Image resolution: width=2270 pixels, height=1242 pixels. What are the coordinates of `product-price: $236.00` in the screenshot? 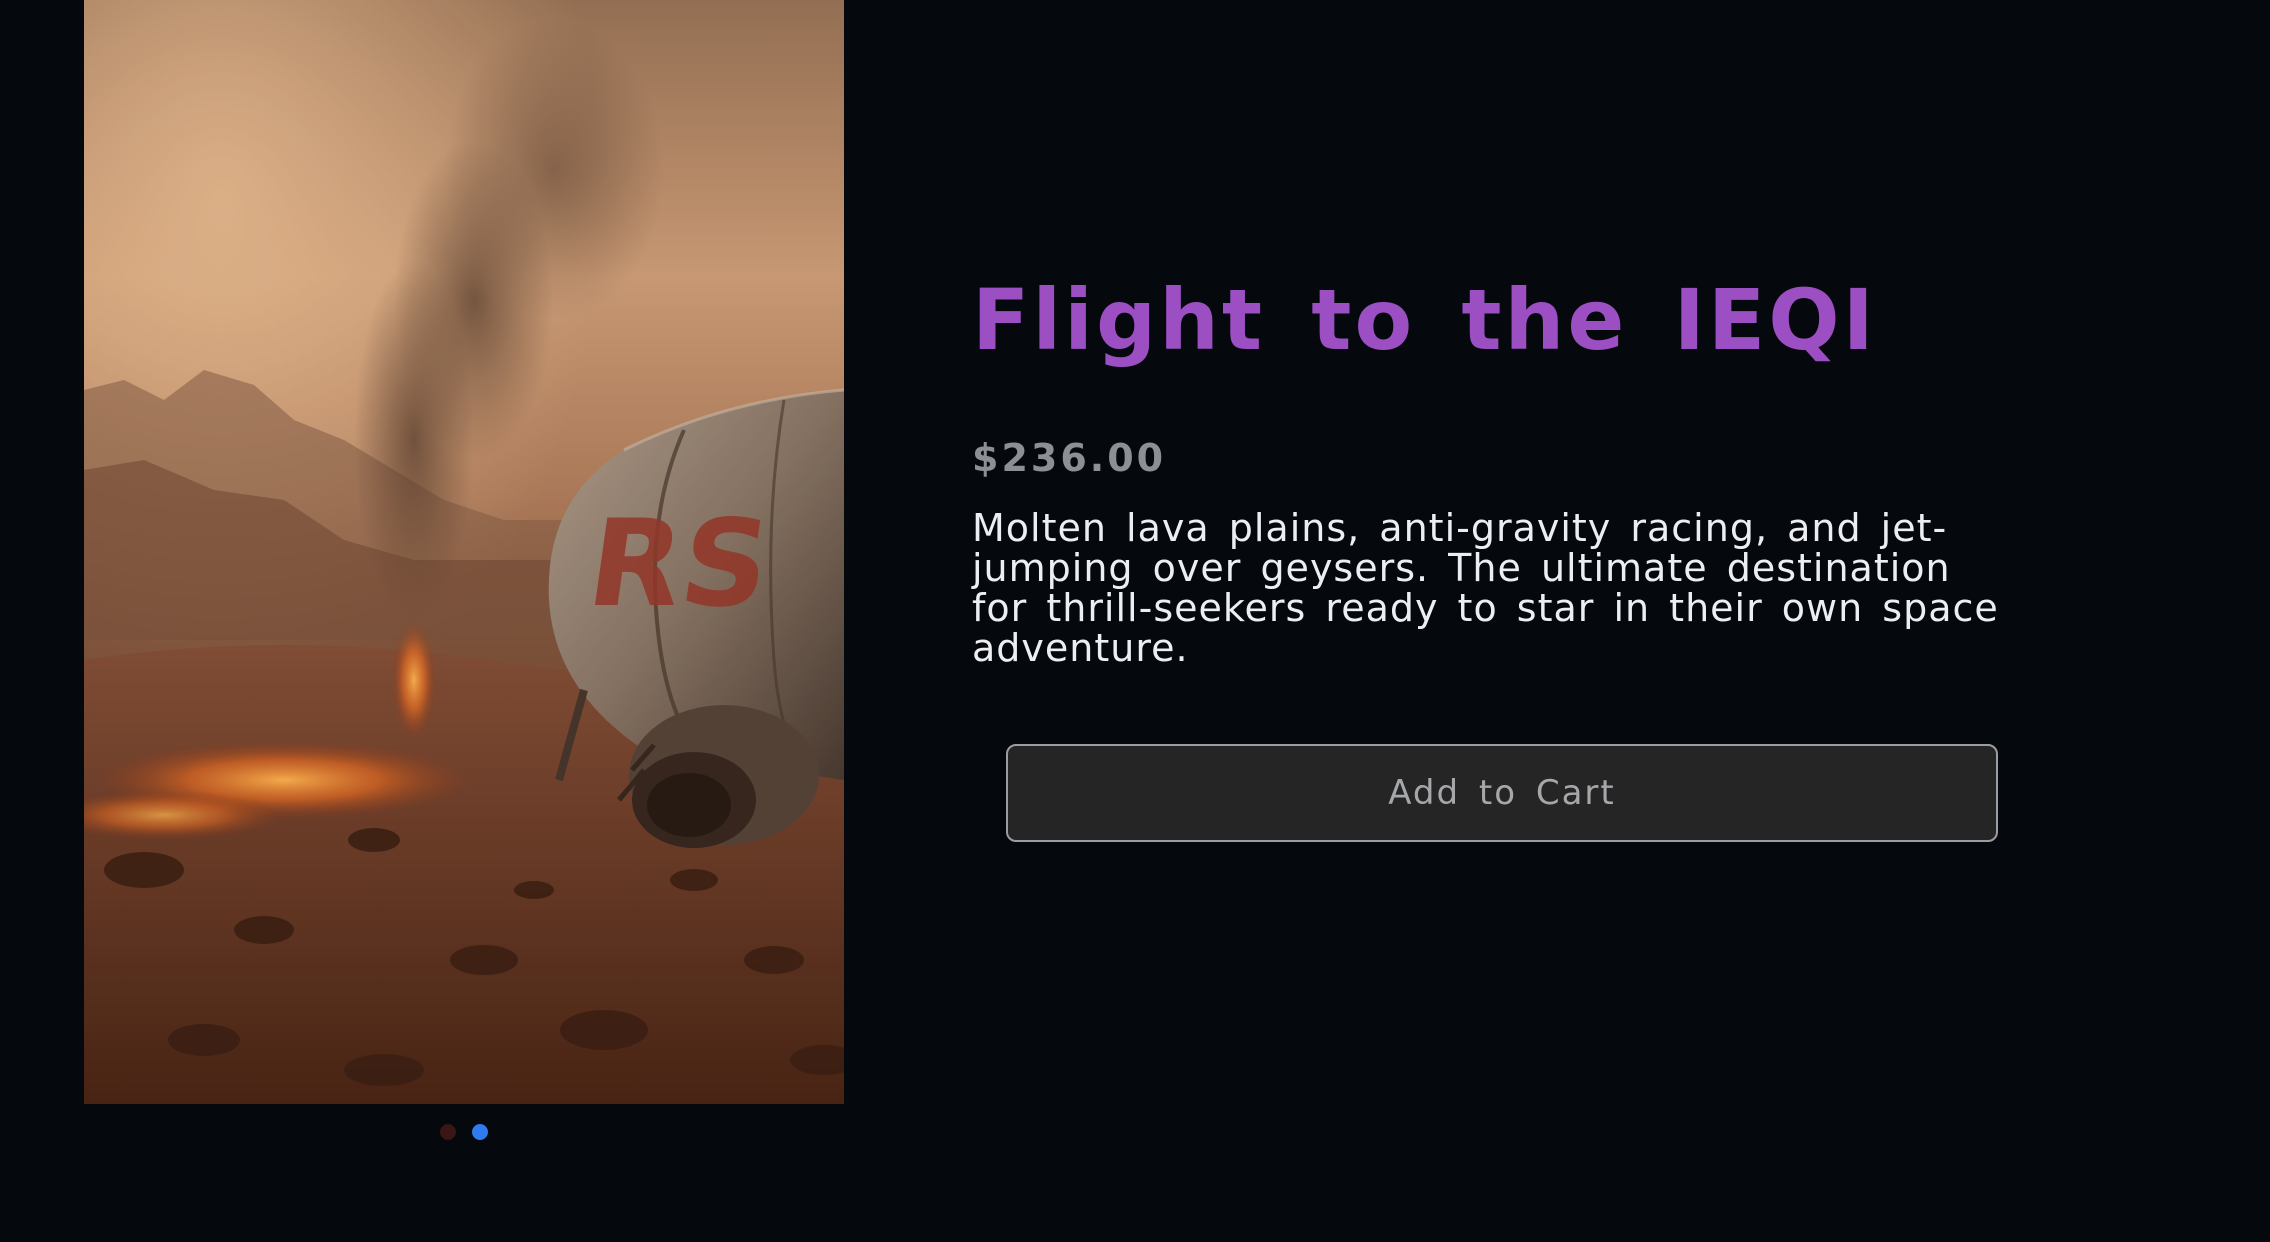 It's located at (1069, 458).